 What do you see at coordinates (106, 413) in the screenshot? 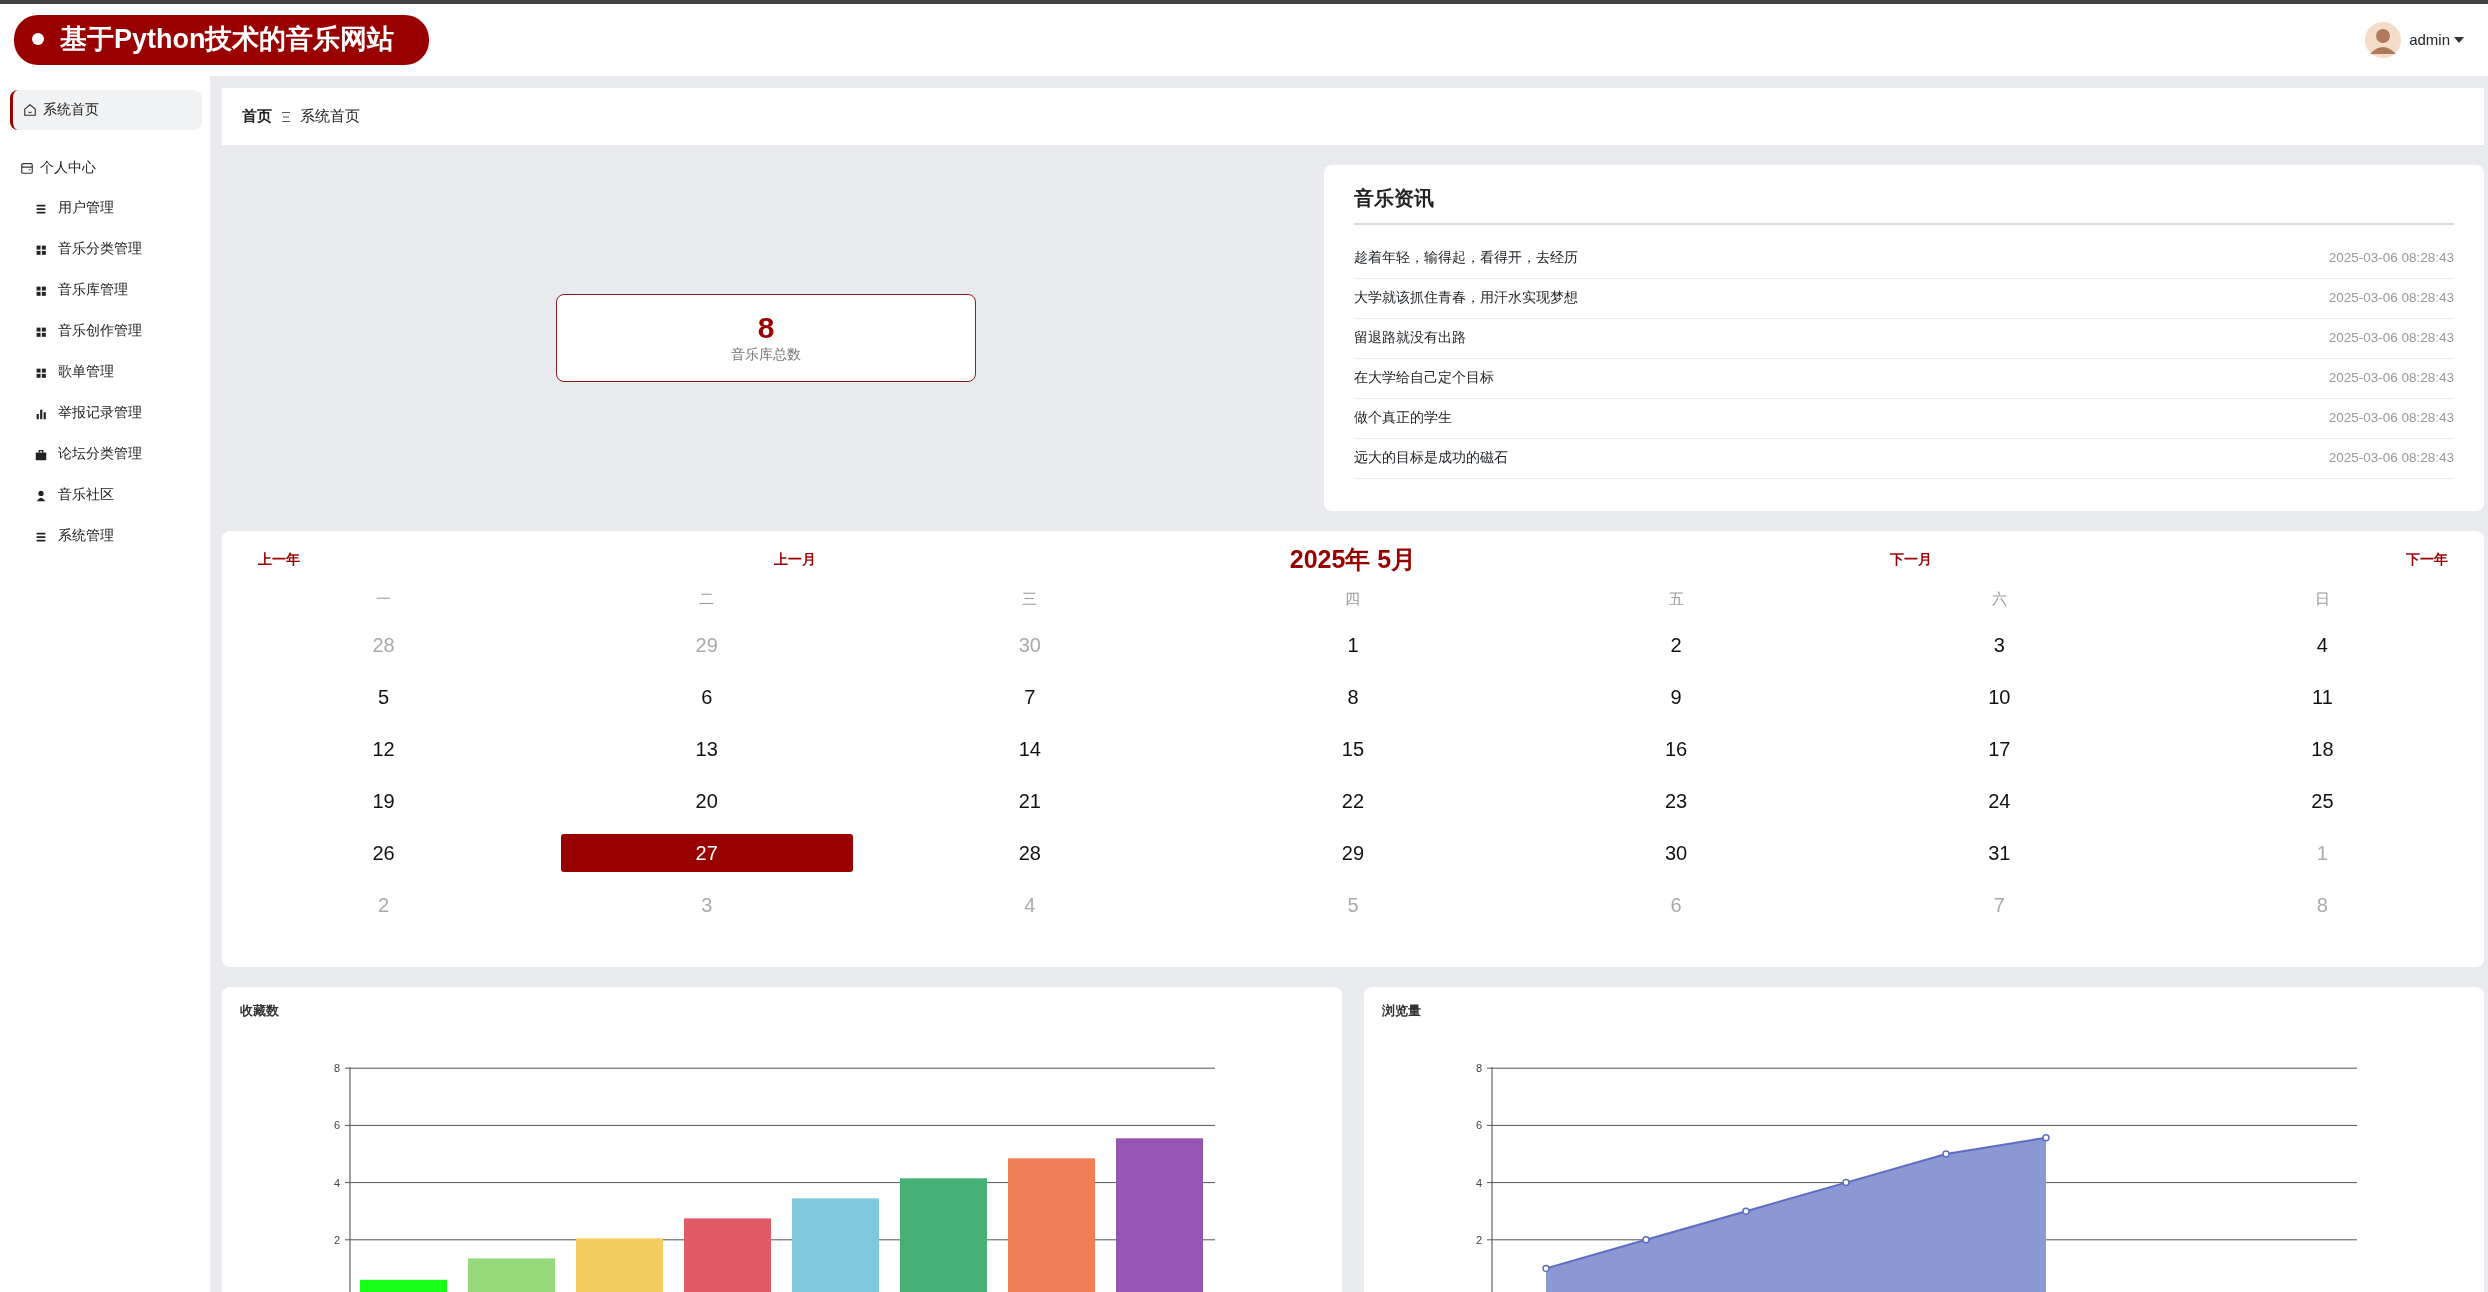
I see `sidebar-item: 举报记录管理` at bounding box center [106, 413].